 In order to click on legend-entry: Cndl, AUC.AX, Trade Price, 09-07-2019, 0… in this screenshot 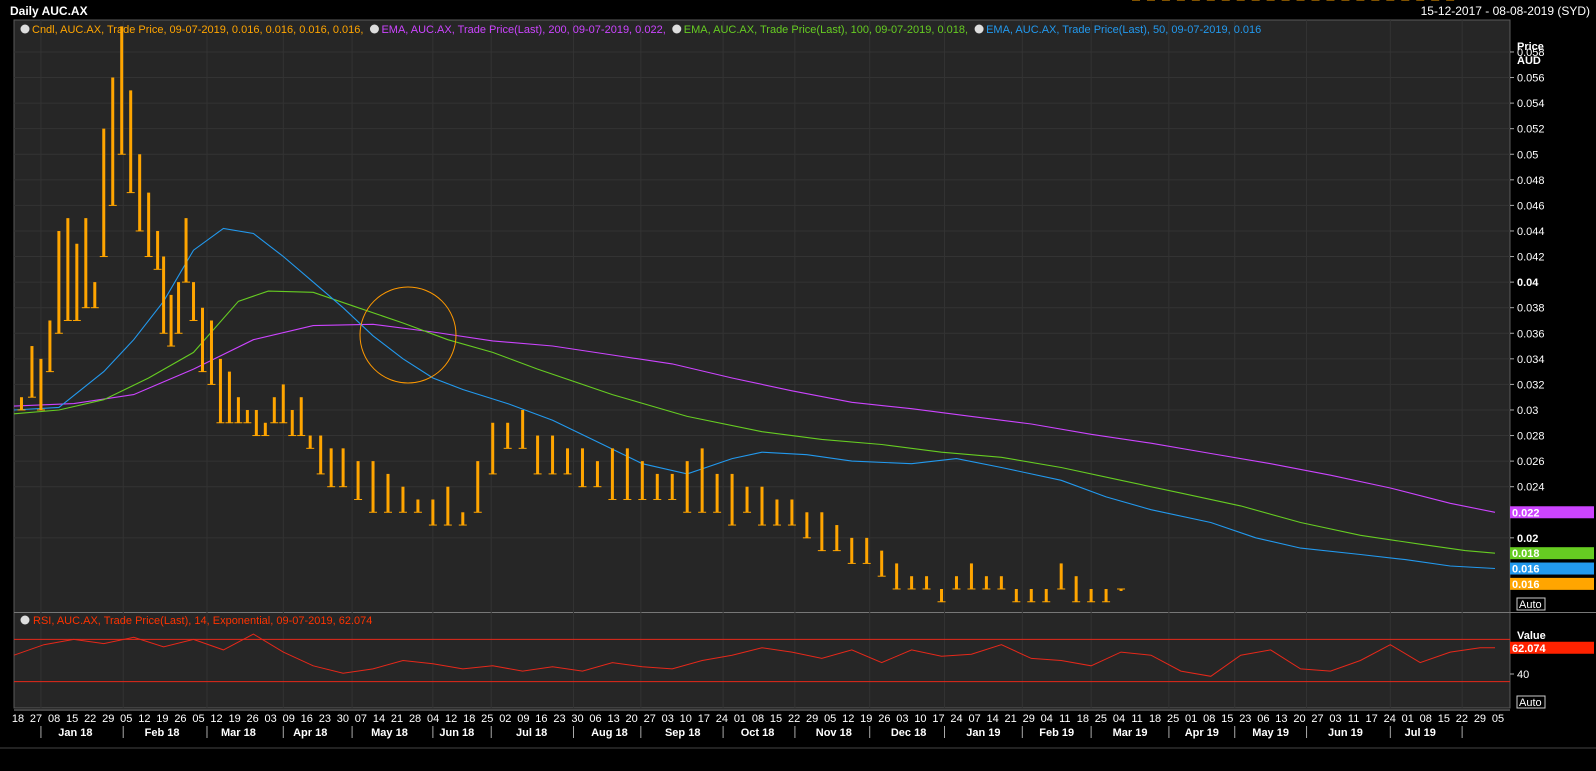, I will do `click(197, 30)`.